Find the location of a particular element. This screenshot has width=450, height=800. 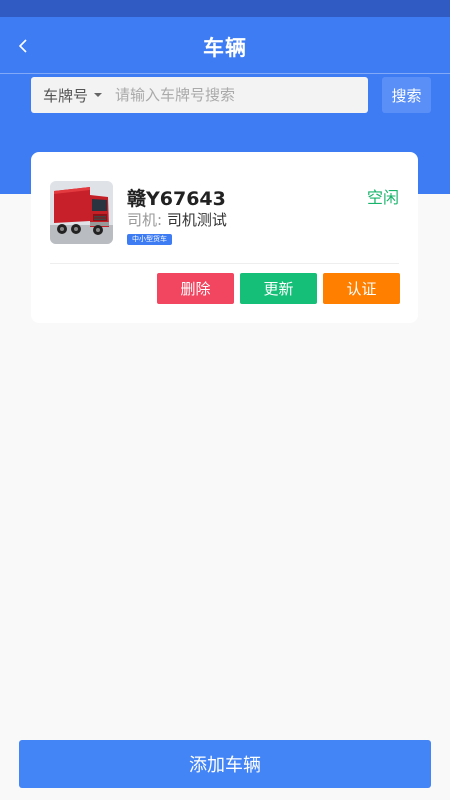

page-title: 车辆 is located at coordinates (225, 48).